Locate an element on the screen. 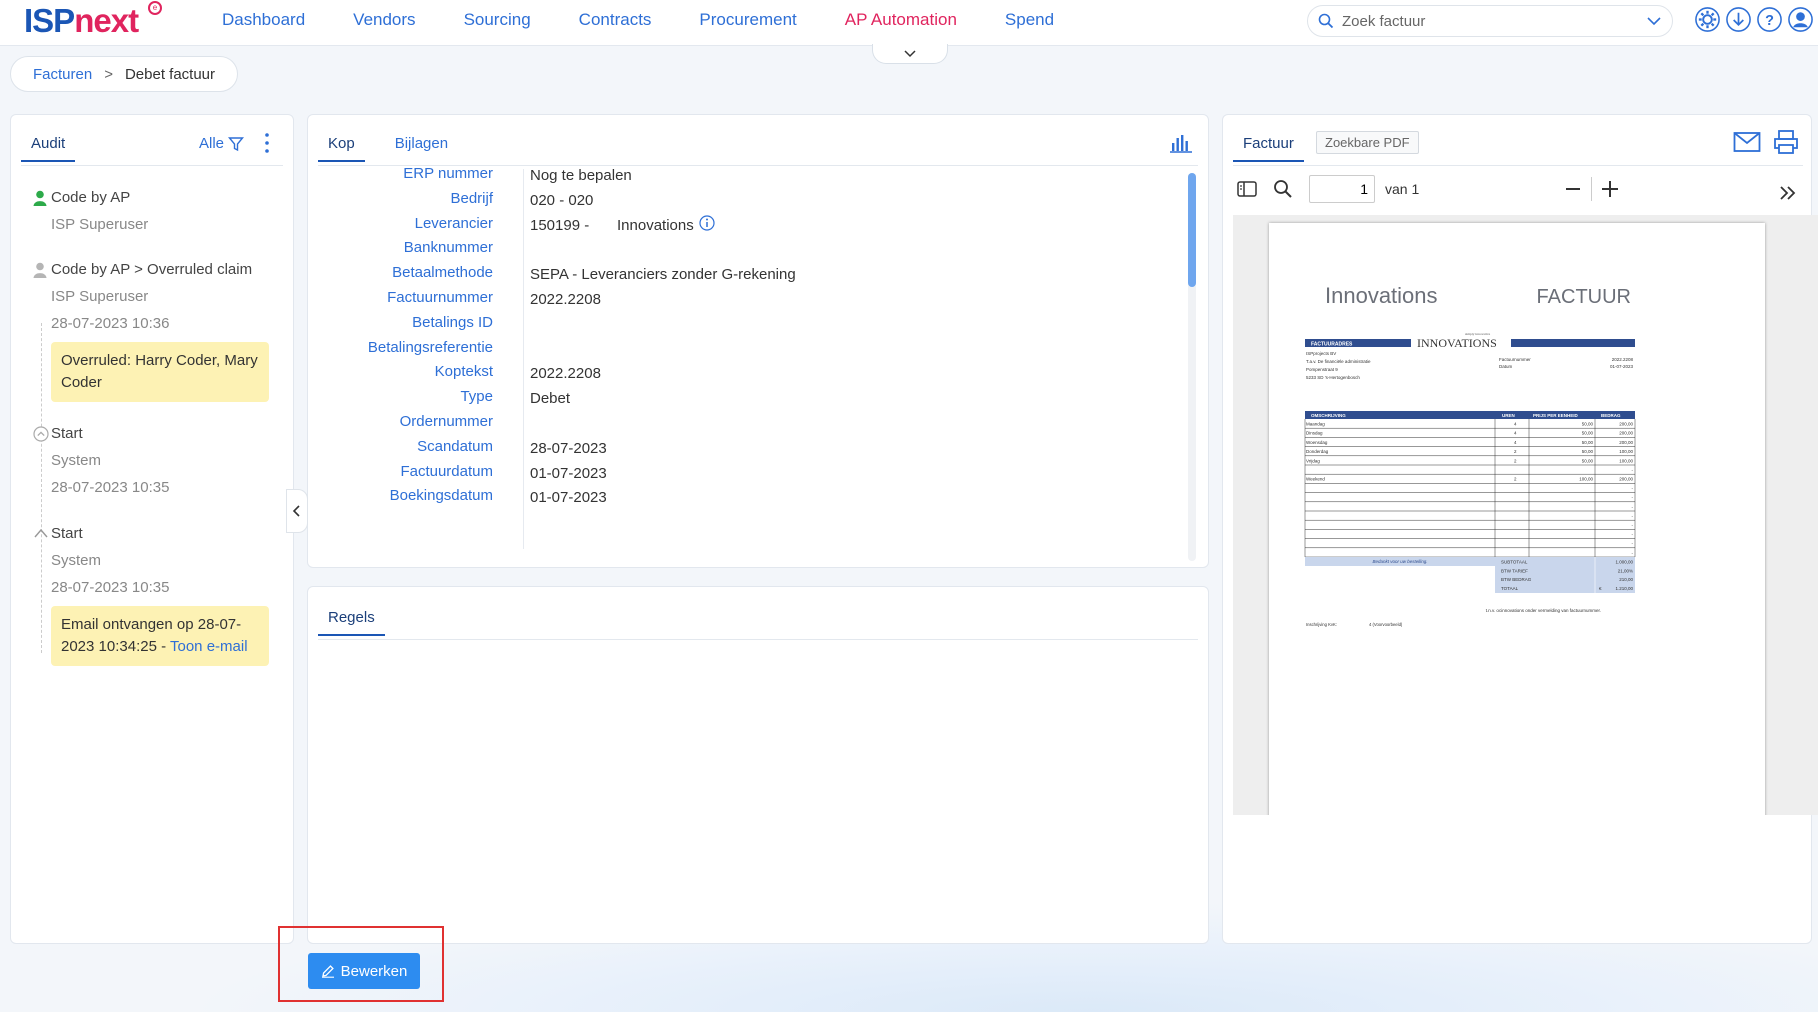 This screenshot has height=1012, width=1818. table-header: BEDRAG is located at coordinates (1611, 415).